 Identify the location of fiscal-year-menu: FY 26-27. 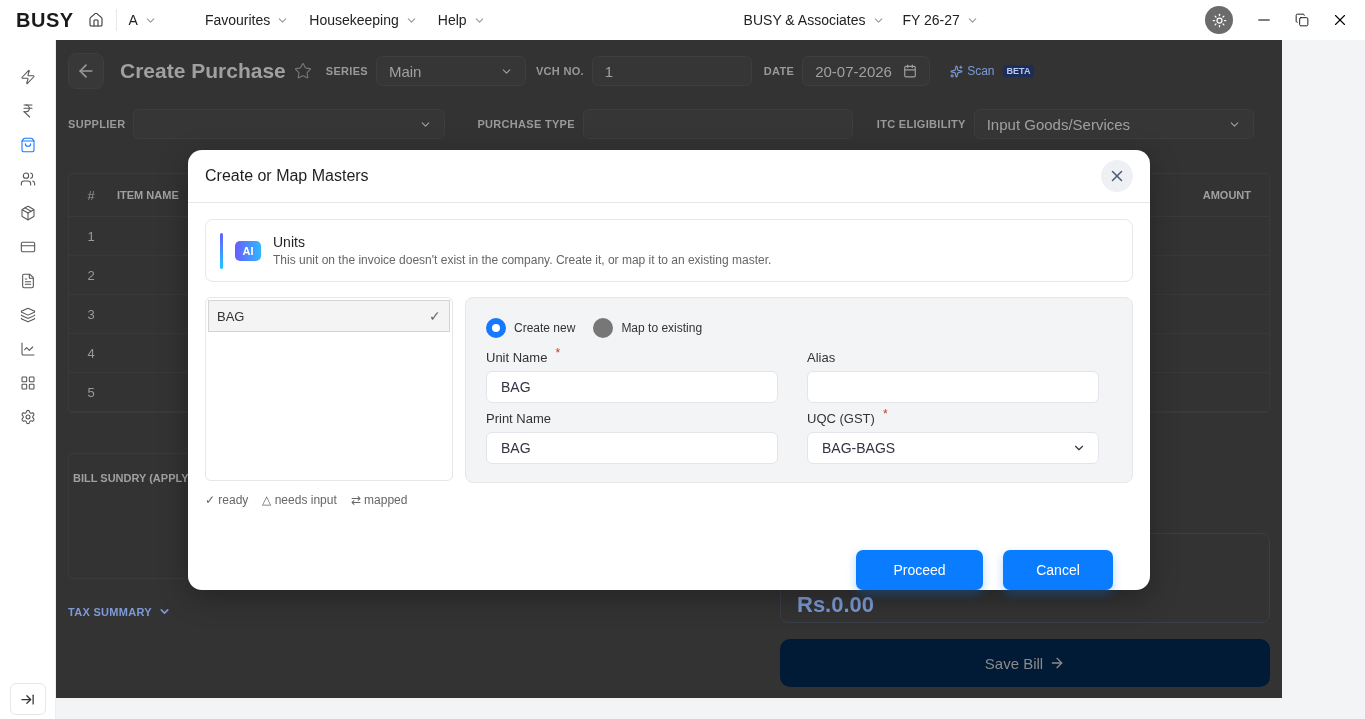
(940, 20).